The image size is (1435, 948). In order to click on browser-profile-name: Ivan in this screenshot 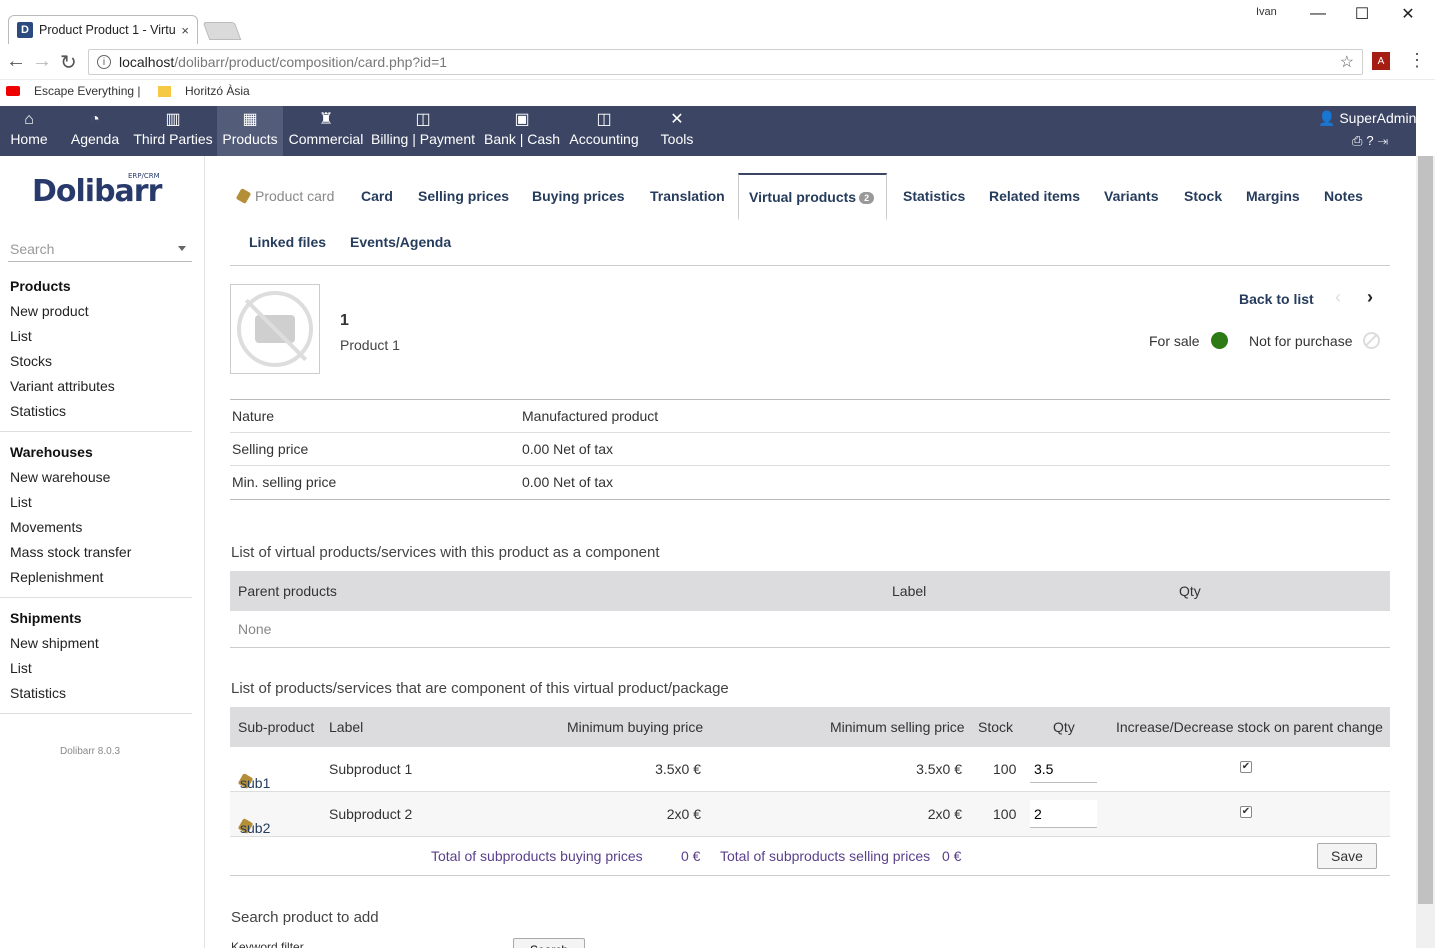, I will do `click(1266, 12)`.